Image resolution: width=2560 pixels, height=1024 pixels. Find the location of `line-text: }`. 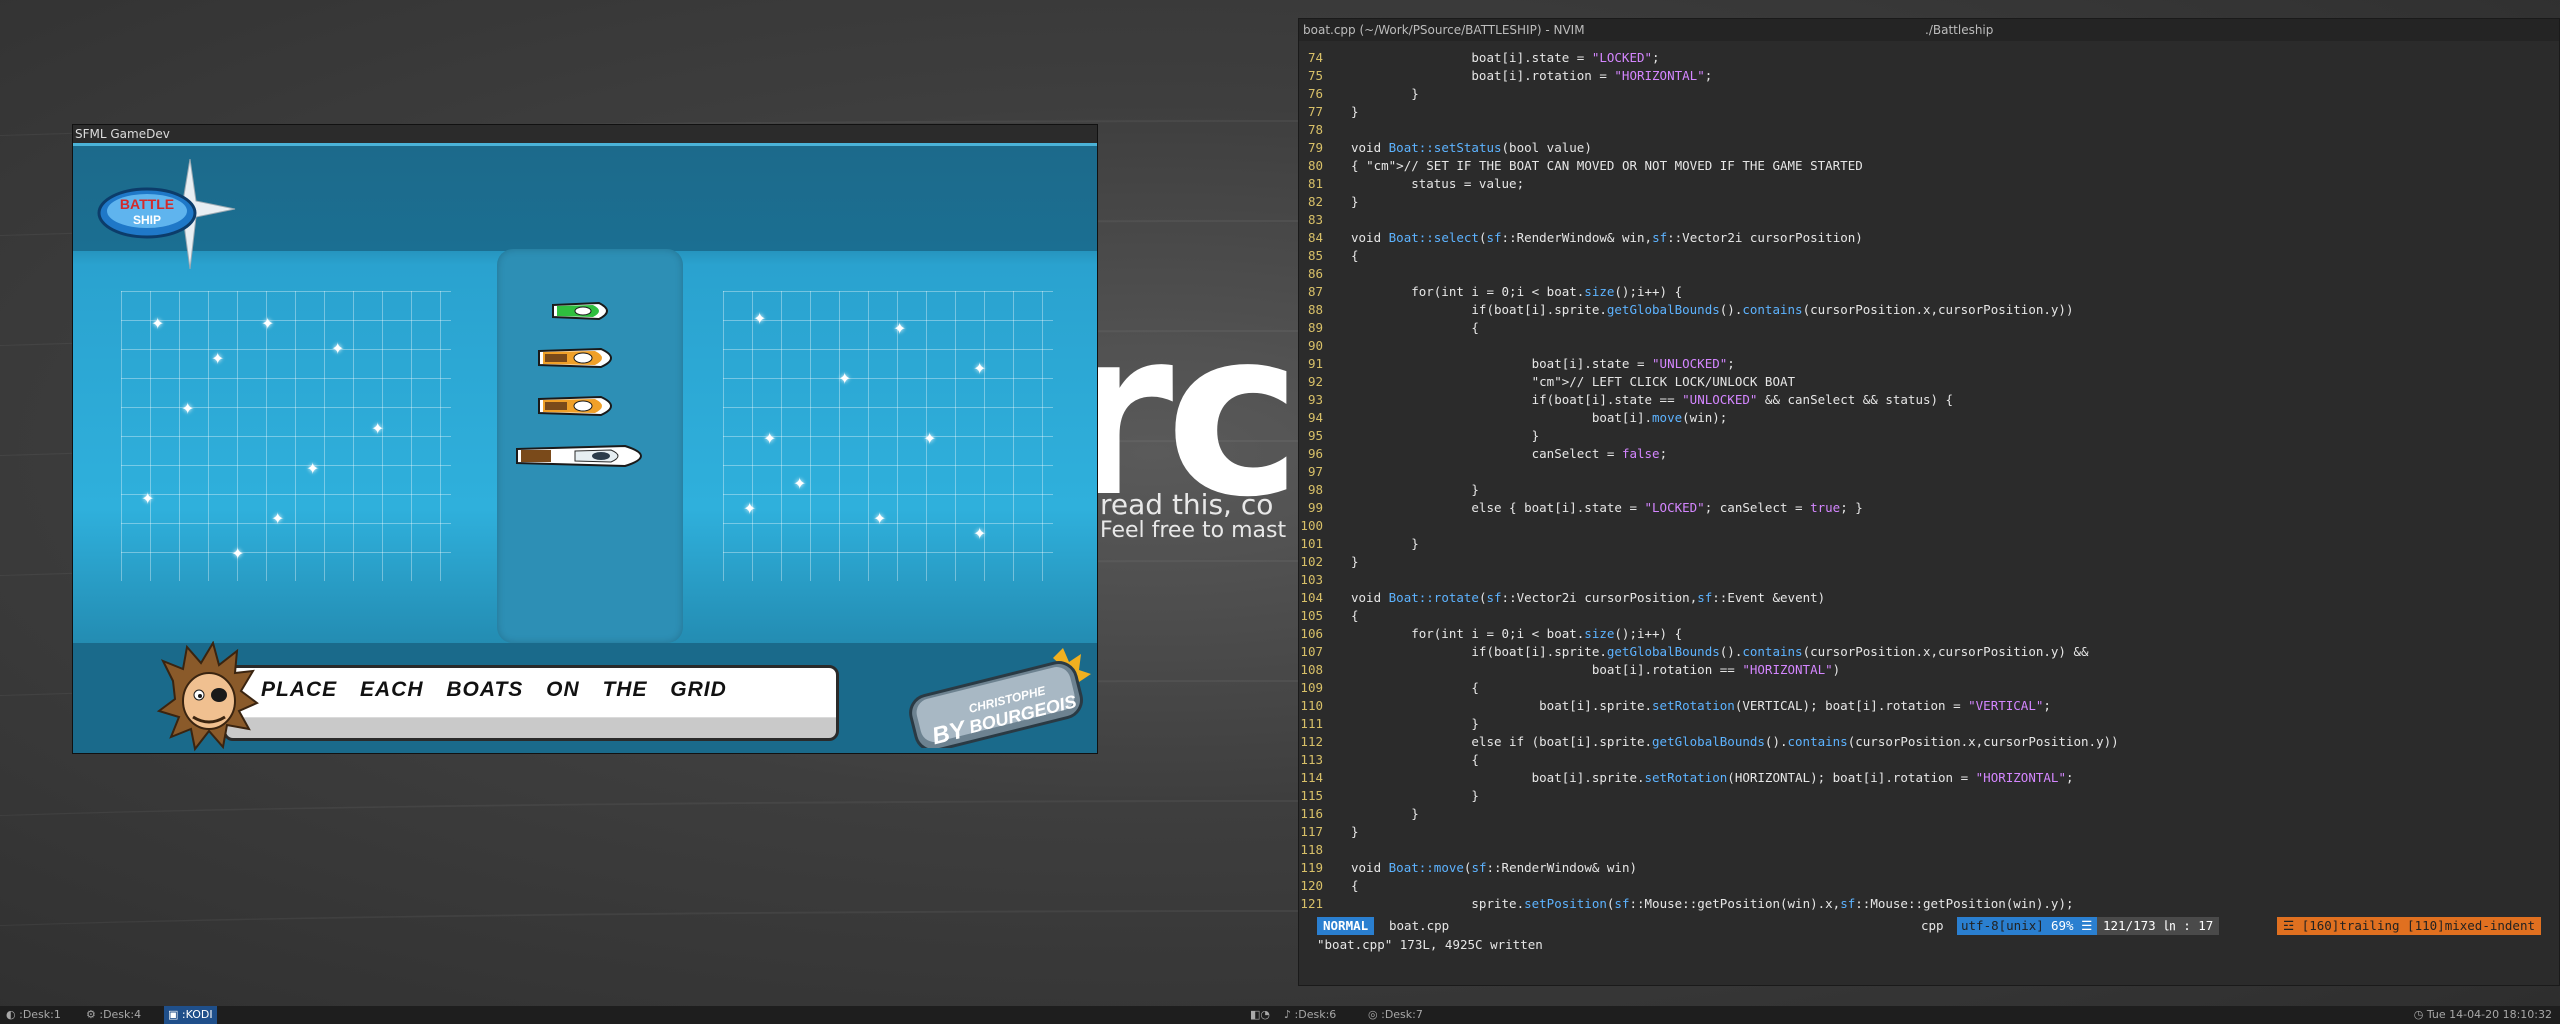

line-text: } is located at coordinates (1355, 561).